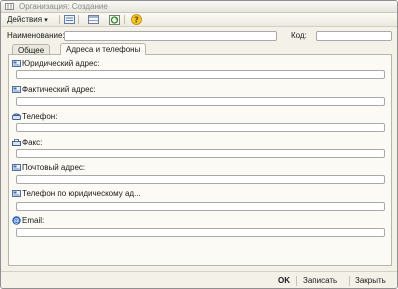 Image resolution: width=398 pixels, height=289 pixels. I want to click on post-button, so click(69, 19).